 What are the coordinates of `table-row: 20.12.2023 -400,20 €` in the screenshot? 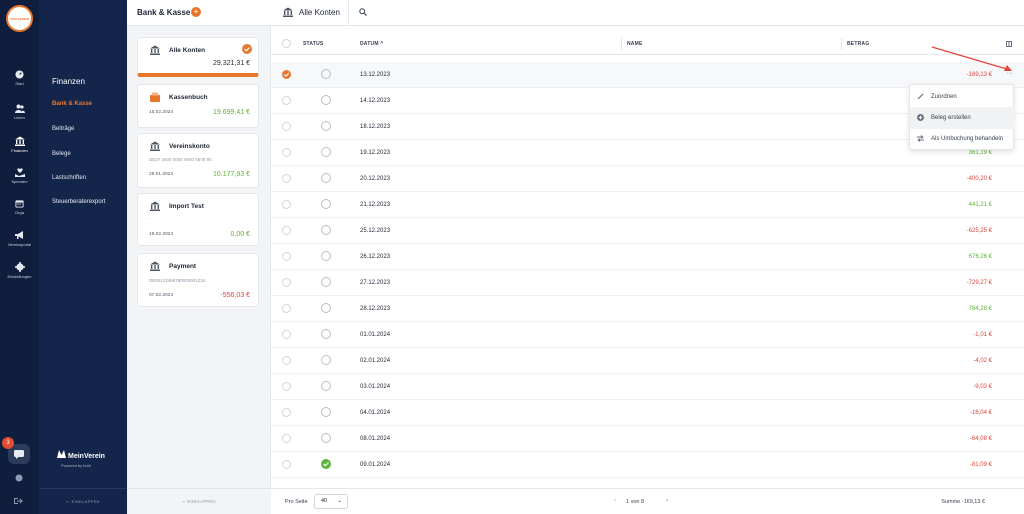 It's located at (647, 179).